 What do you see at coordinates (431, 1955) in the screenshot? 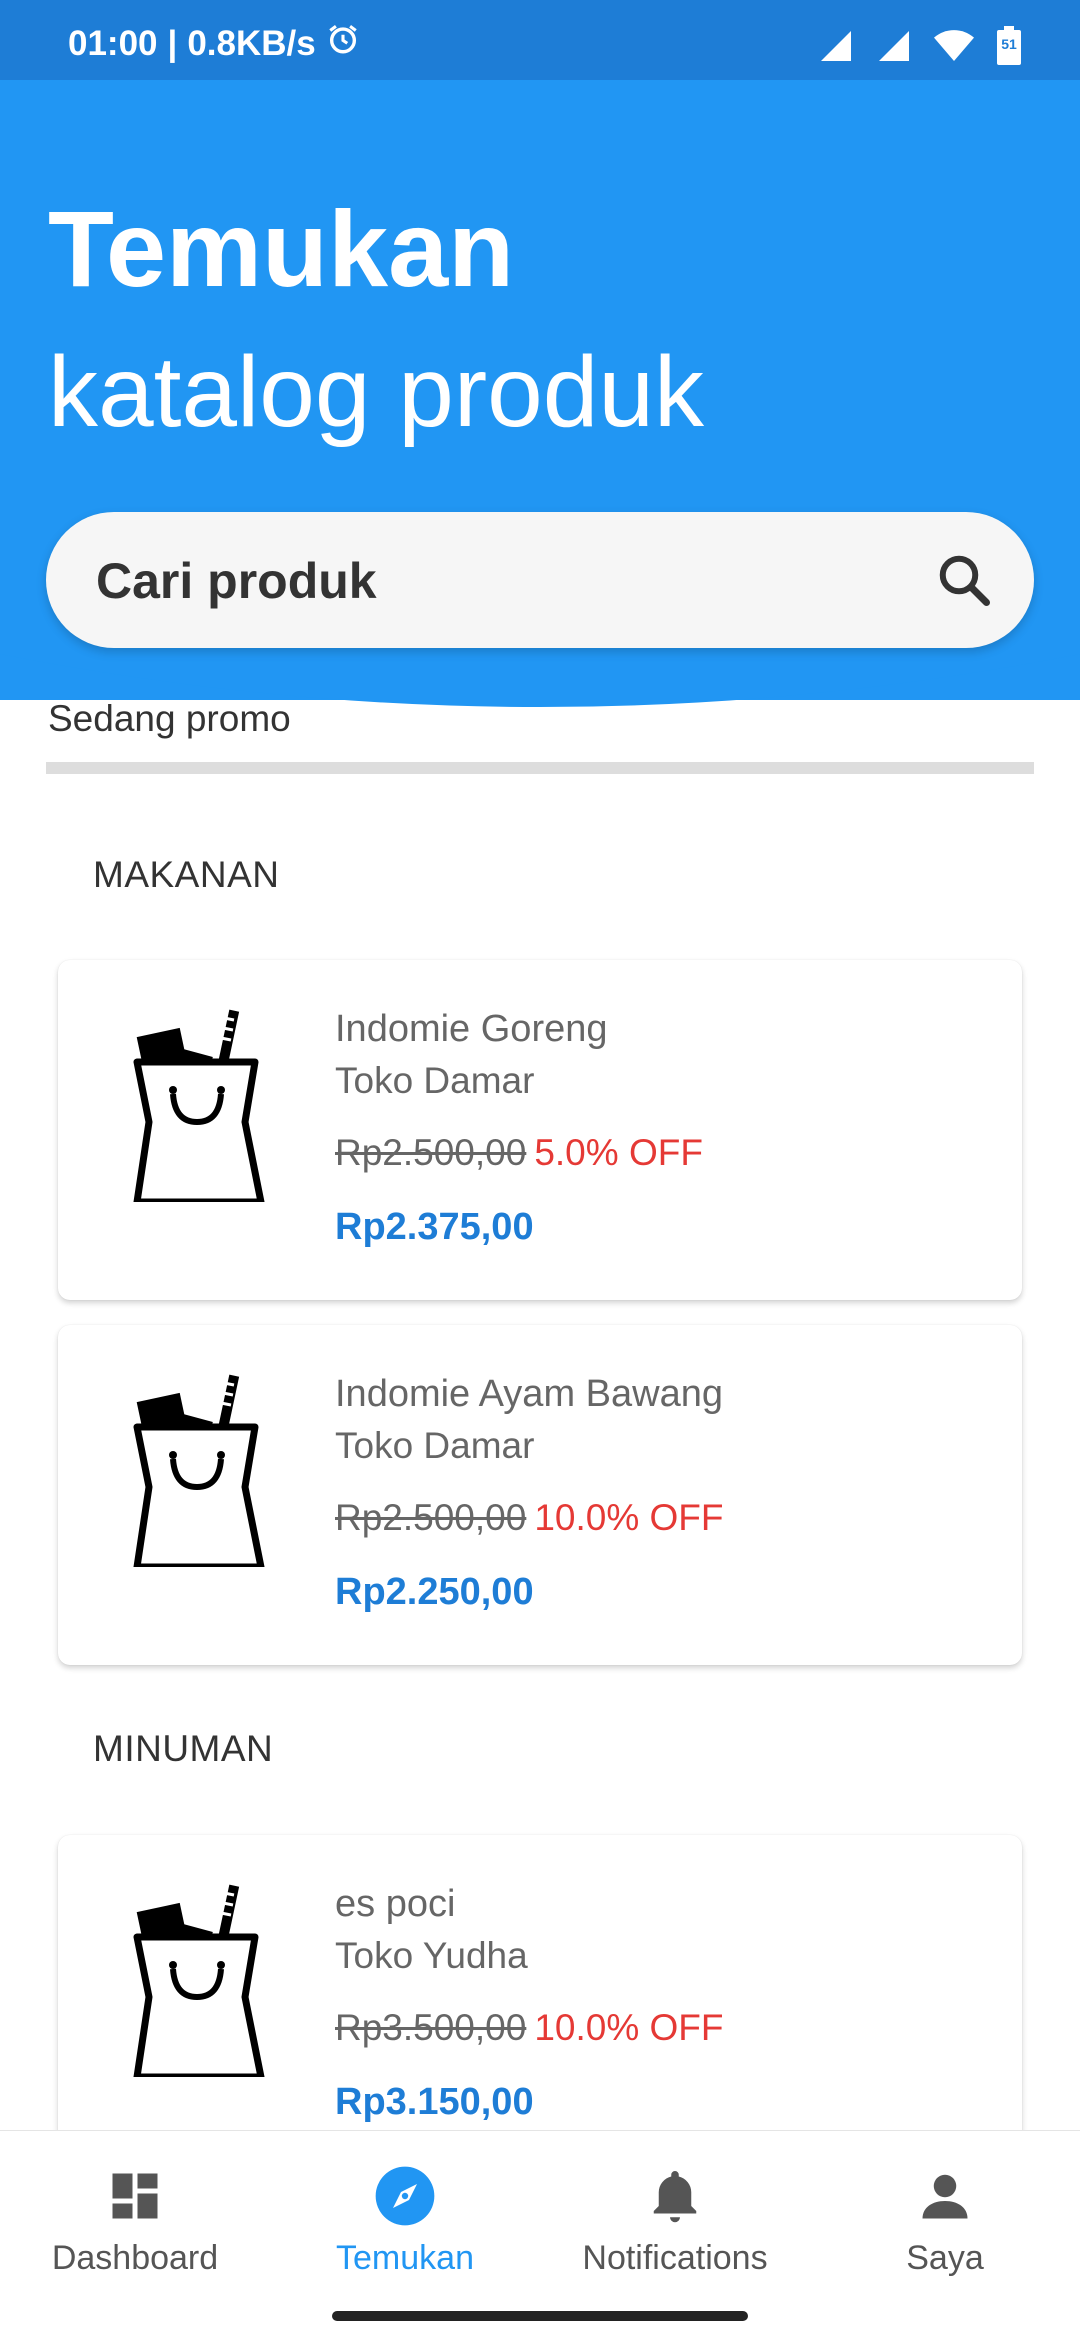
I see `product-shop: Toko Yudha` at bounding box center [431, 1955].